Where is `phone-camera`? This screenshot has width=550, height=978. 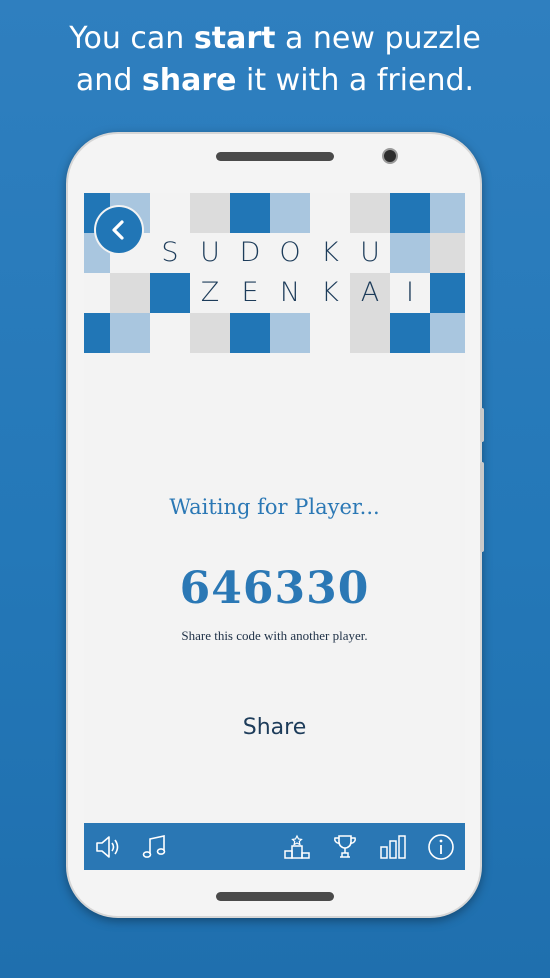
phone-camera is located at coordinates (390, 156).